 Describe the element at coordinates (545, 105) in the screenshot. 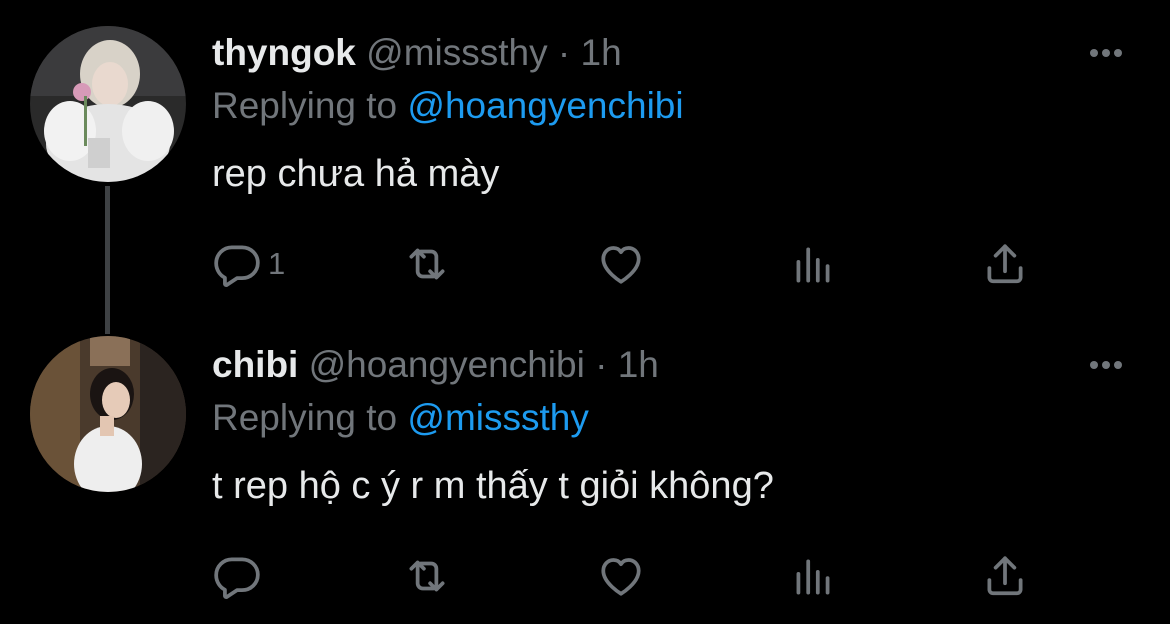

I see `replying-to-mention: @hoangyenchibi` at that location.